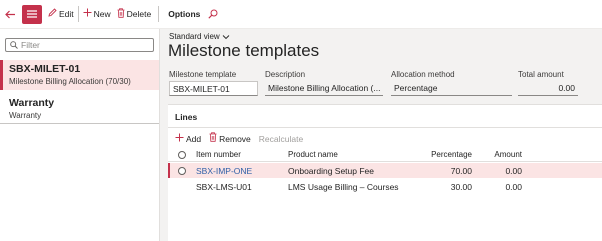  Describe the element at coordinates (541, 74) in the screenshot. I see `total-amount-label: Total amount` at that location.